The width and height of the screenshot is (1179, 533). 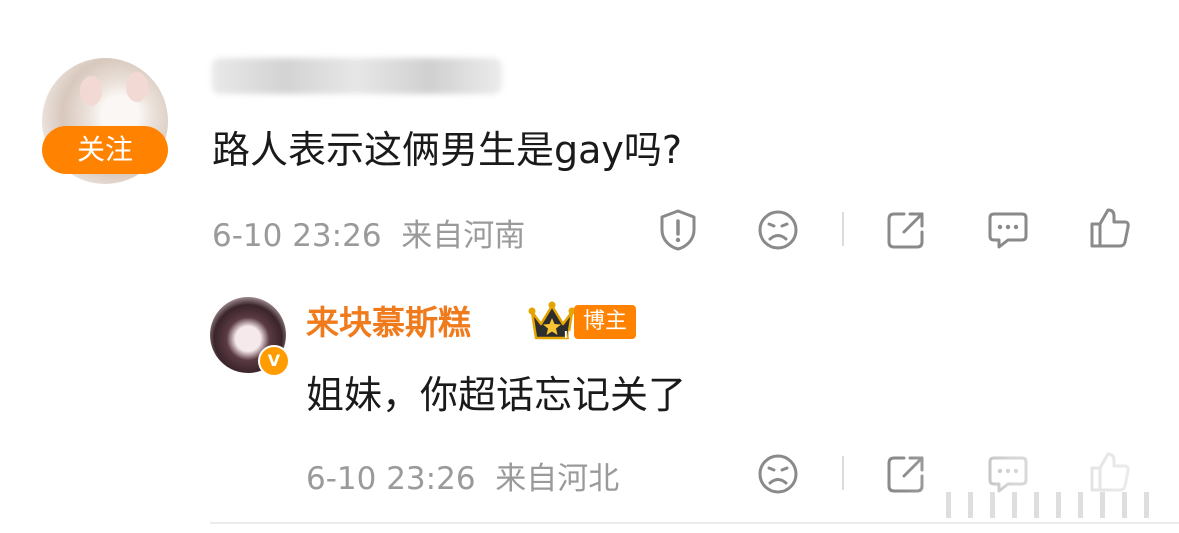 I want to click on like-icon, so click(x=1110, y=228).